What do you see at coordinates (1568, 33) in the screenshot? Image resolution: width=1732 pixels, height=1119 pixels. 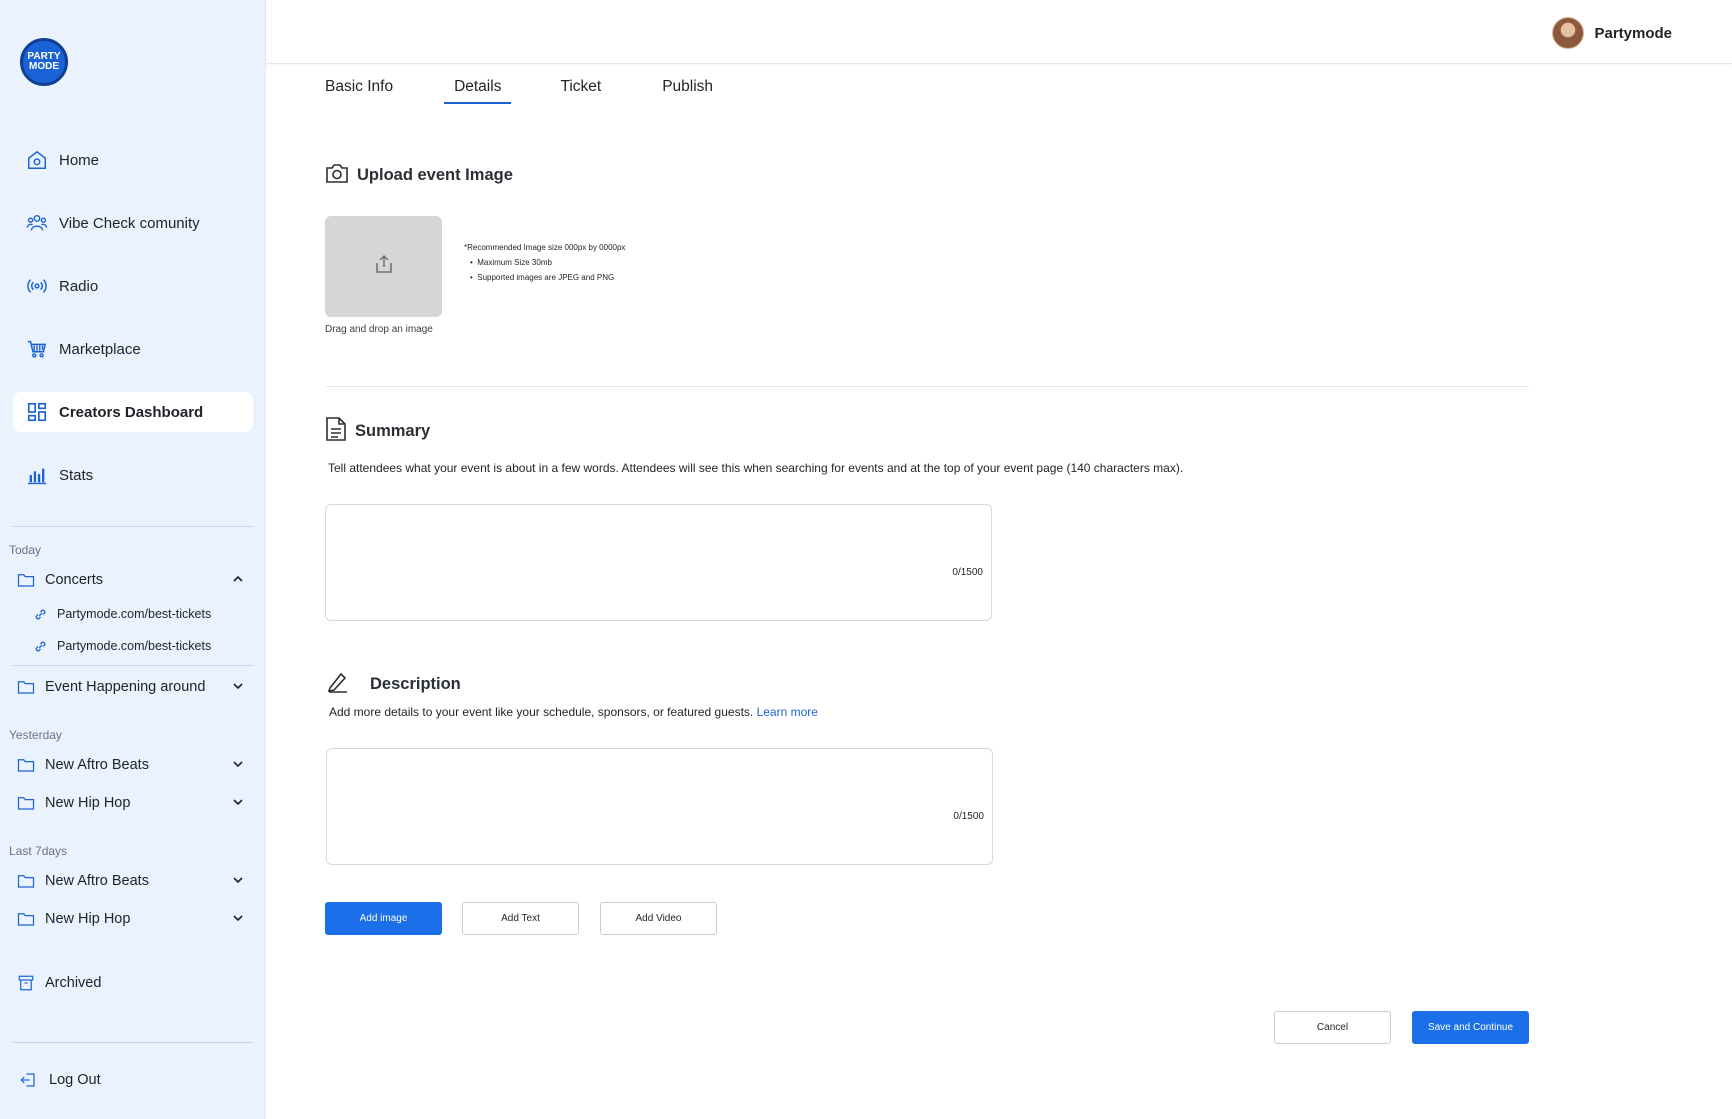 I see `avatar` at bounding box center [1568, 33].